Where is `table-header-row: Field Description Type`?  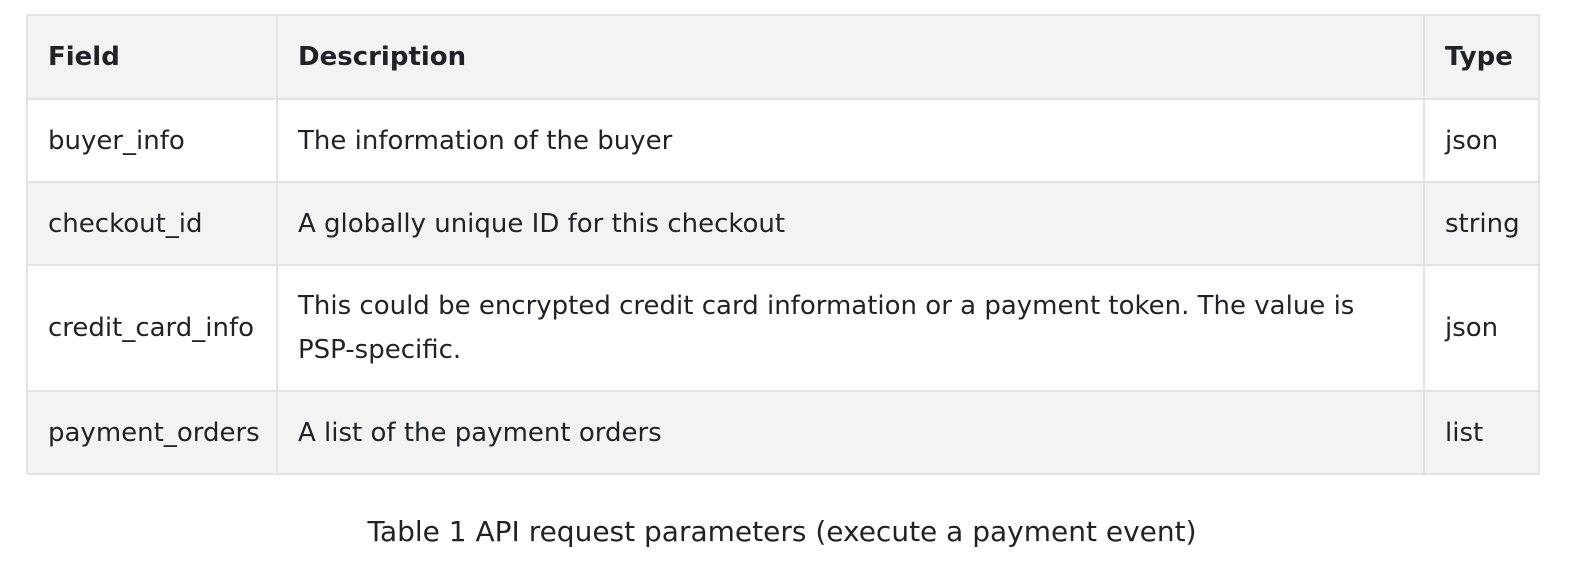 table-header-row: Field Description Type is located at coordinates (783, 57).